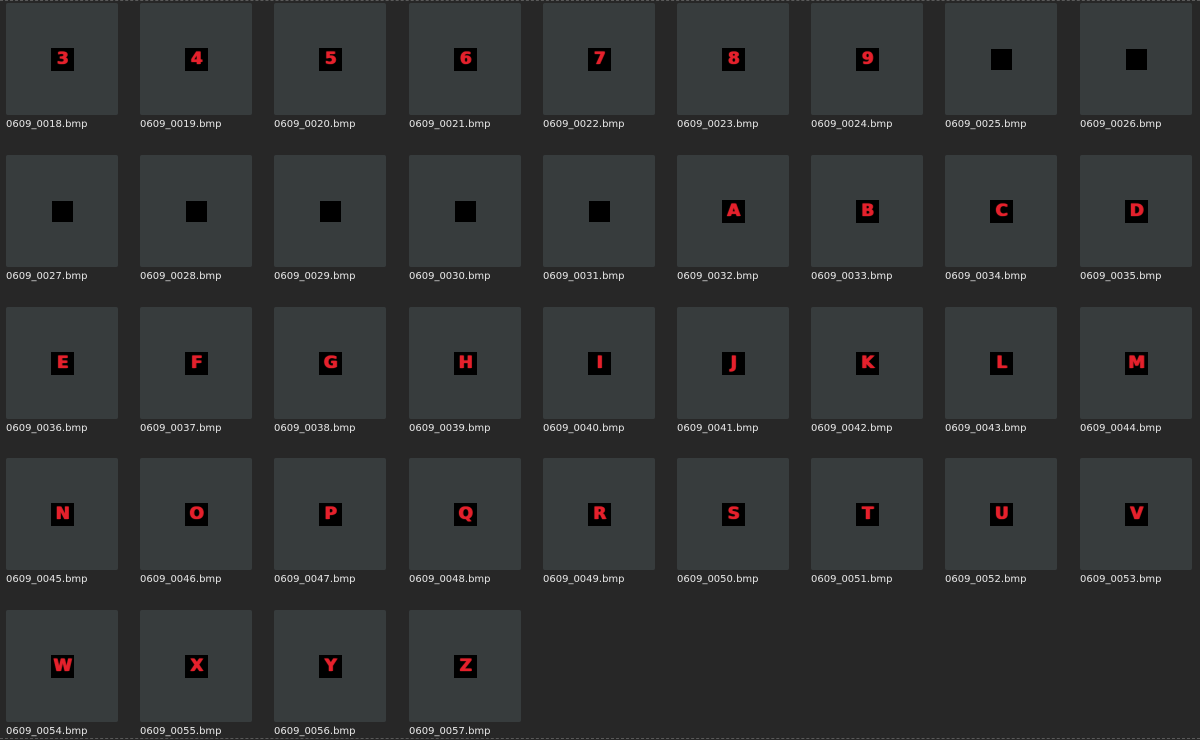 The image size is (1200, 740). Describe the element at coordinates (62, 363) in the screenshot. I see `file-thumbnail: E` at that location.